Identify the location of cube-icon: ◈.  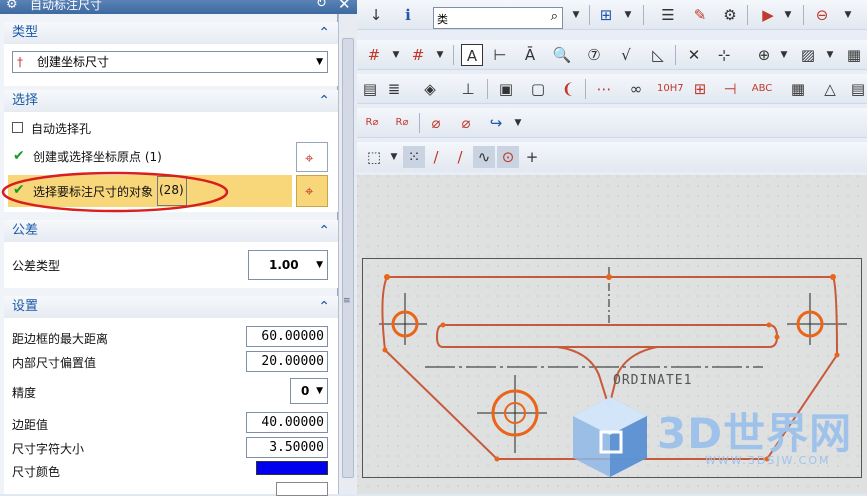
(430, 89).